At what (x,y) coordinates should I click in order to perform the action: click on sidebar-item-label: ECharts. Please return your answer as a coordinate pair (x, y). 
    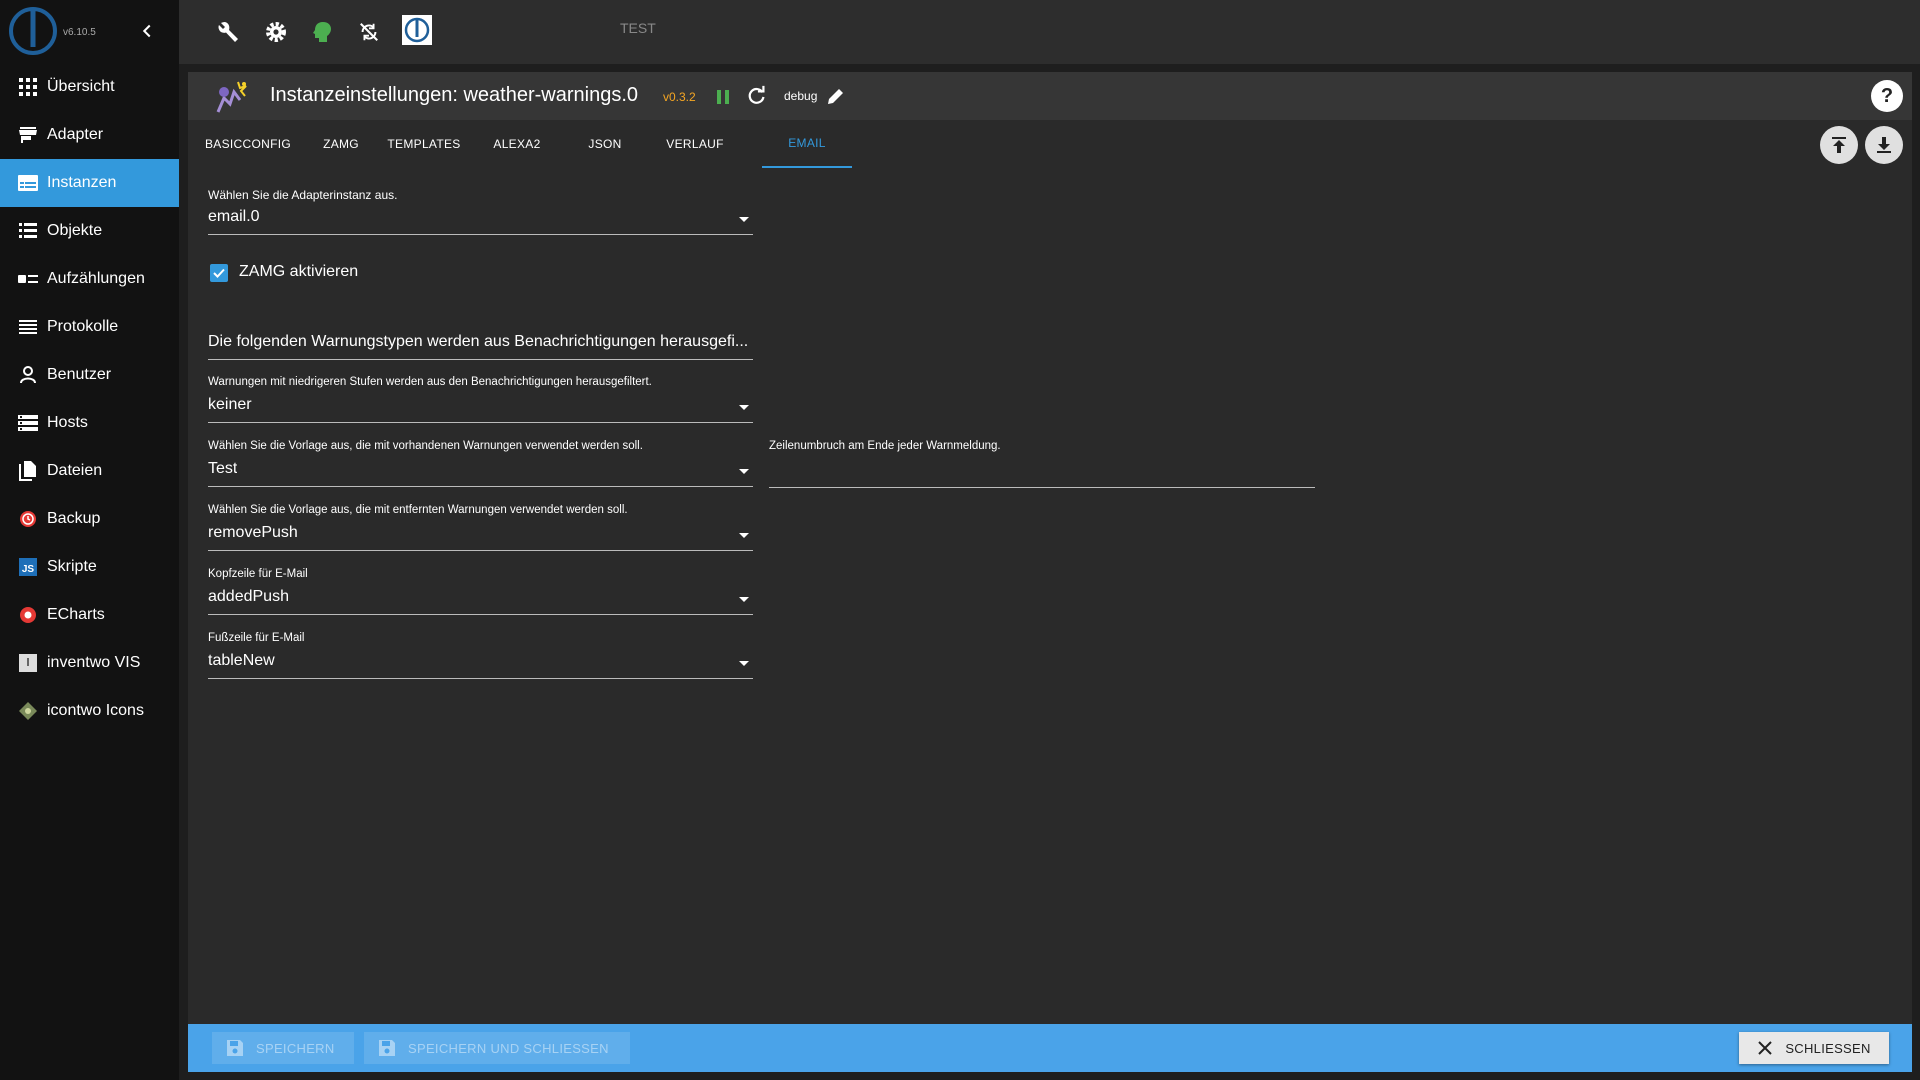
    Looking at the image, I should click on (76, 614).